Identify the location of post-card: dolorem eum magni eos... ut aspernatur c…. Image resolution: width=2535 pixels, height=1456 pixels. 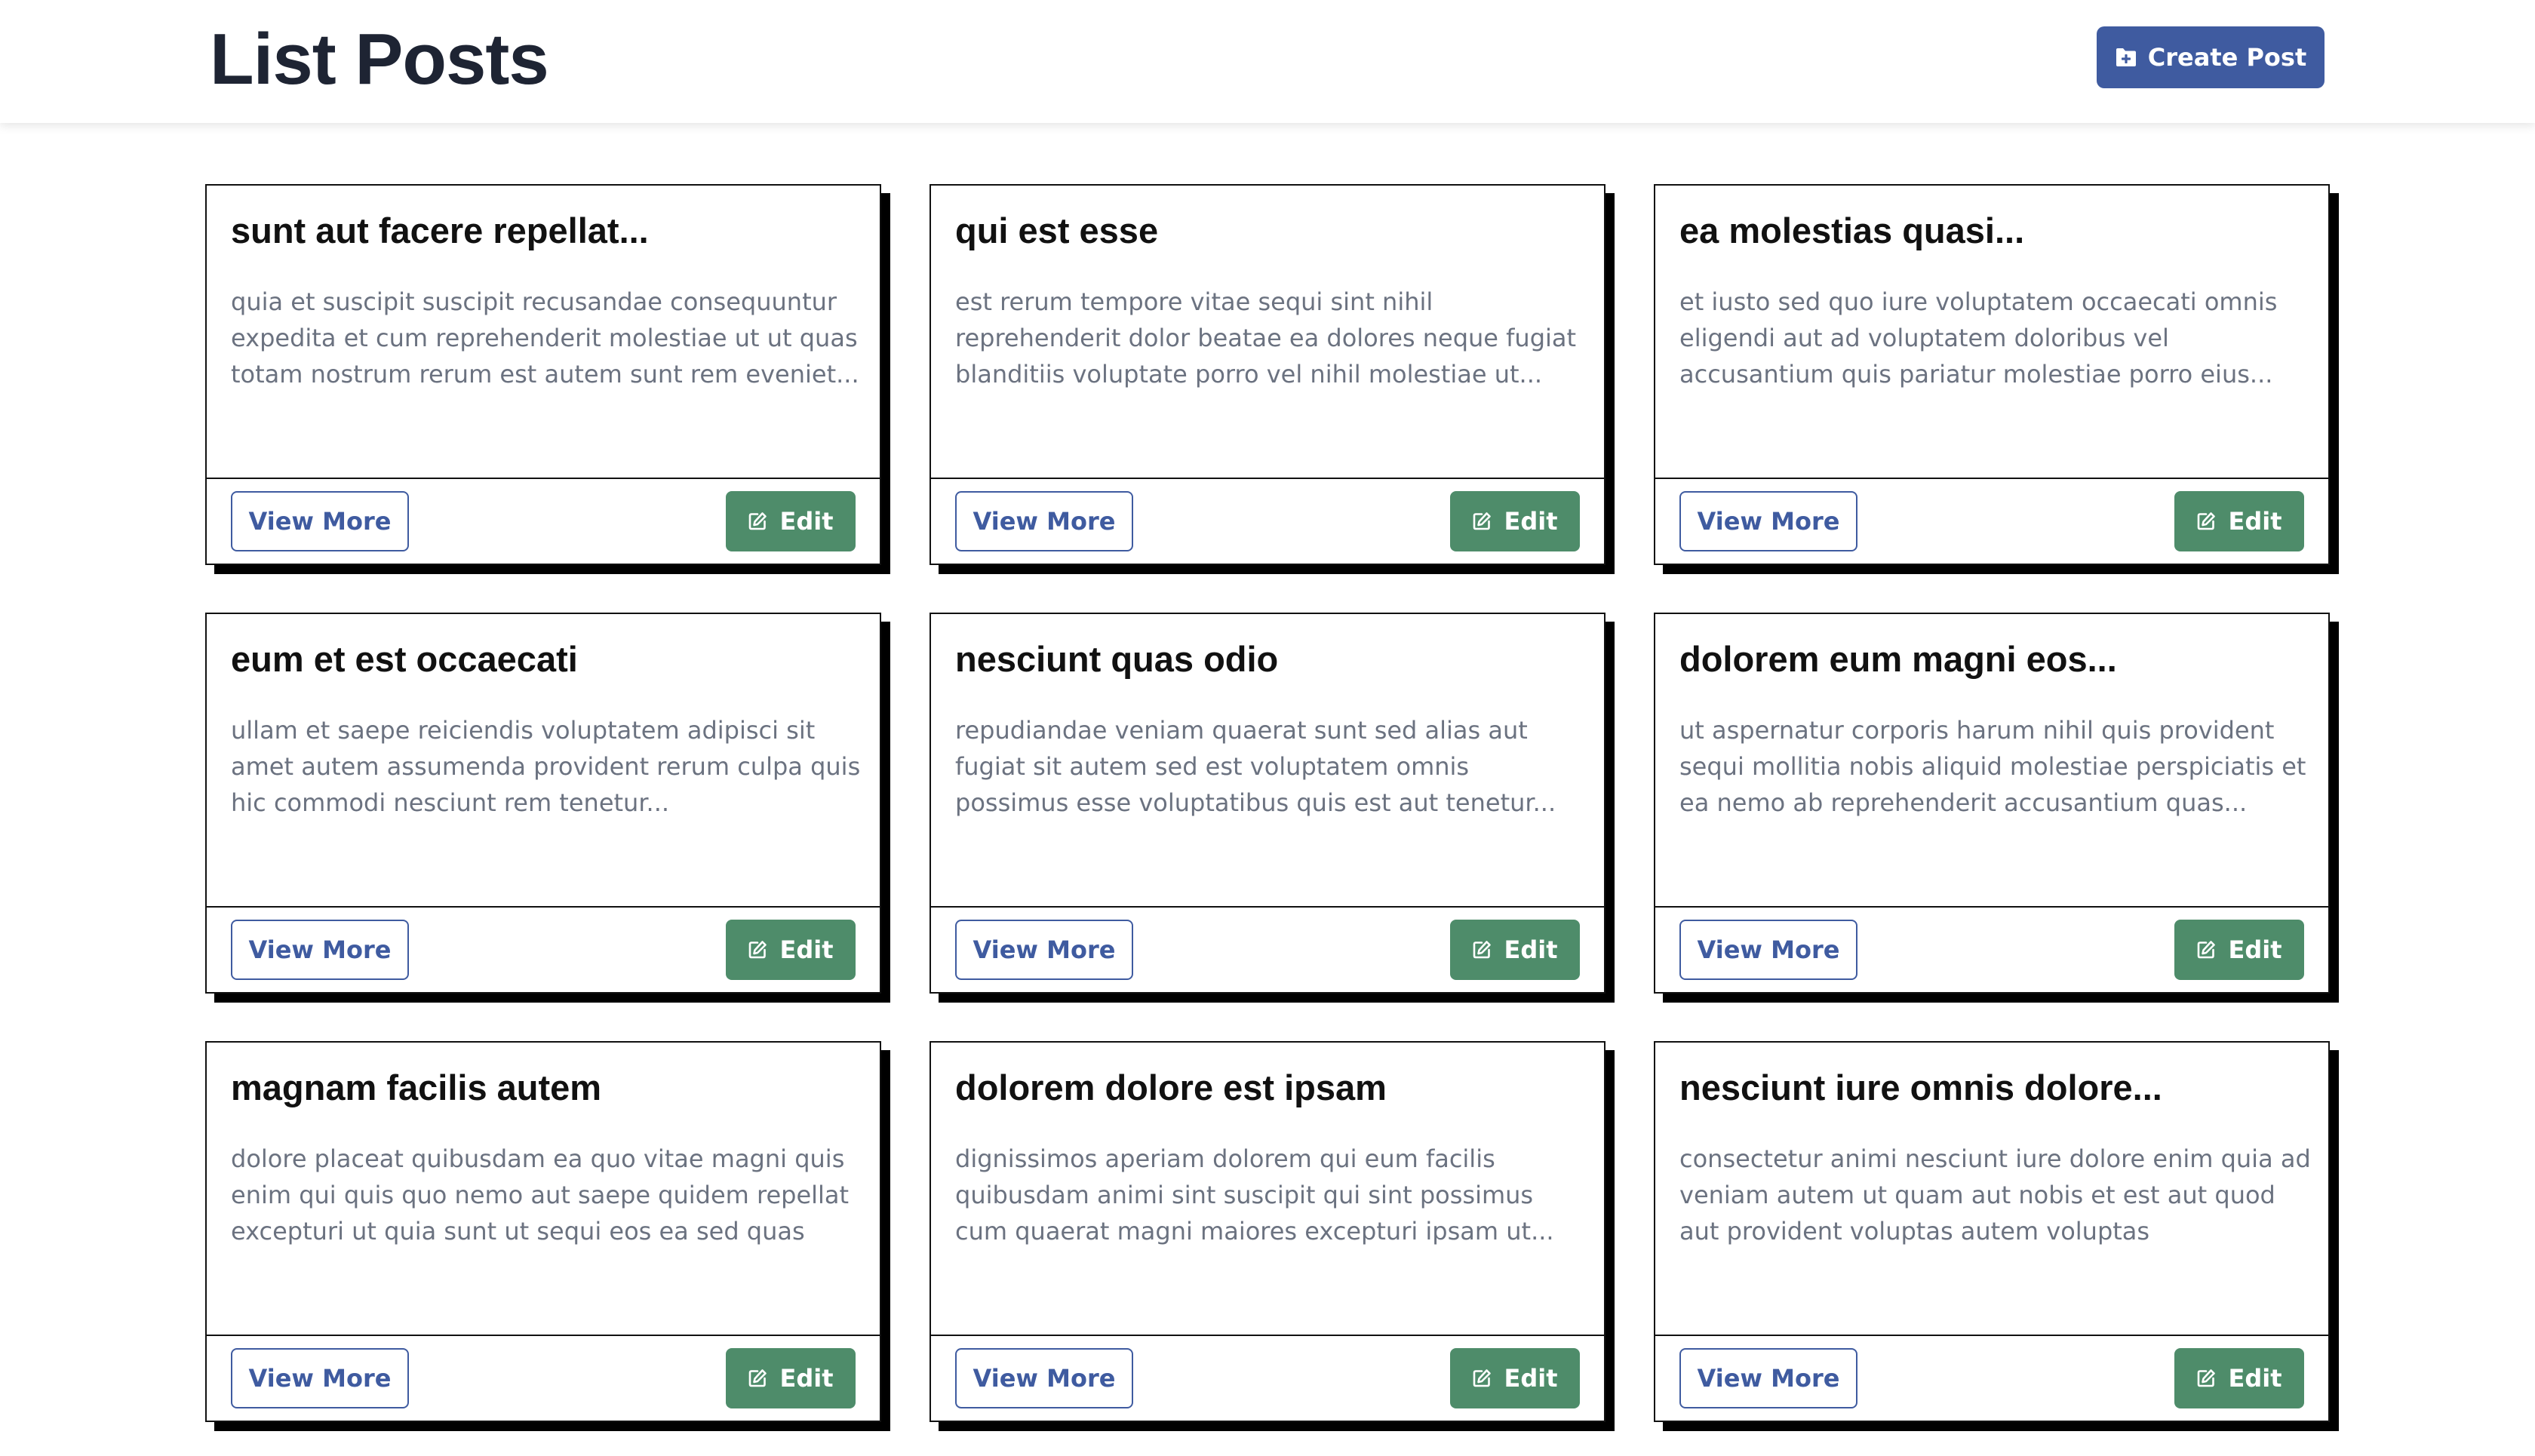
(1992, 803).